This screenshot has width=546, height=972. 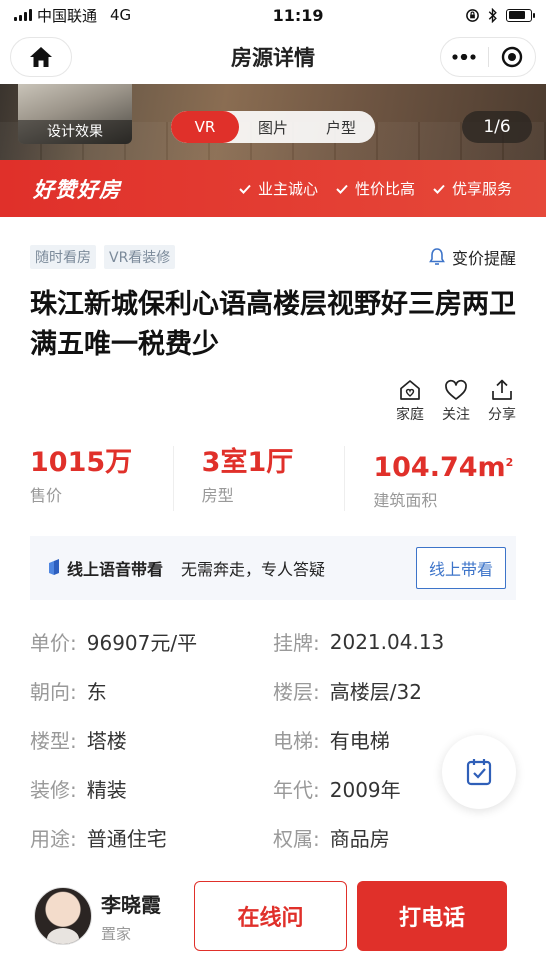 What do you see at coordinates (106, 790) in the screenshot?
I see `detail-value: 精装` at bounding box center [106, 790].